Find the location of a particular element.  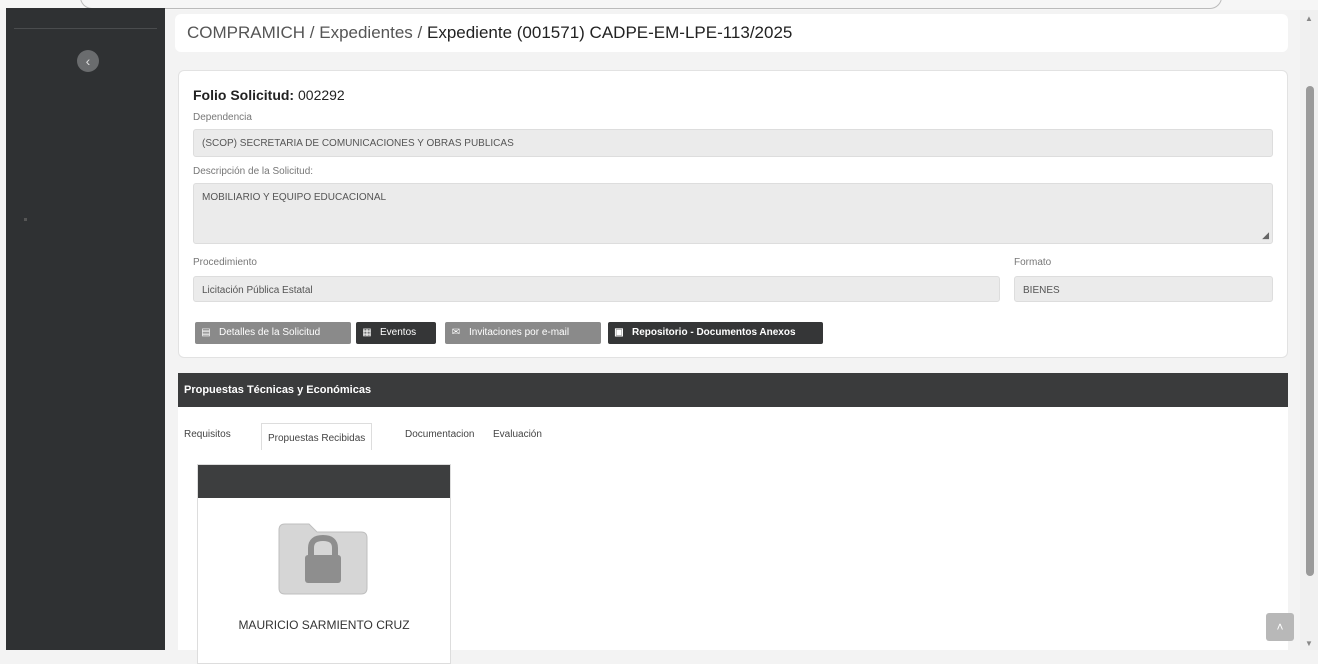

procedimiento-value: Licitación Pública Estatal is located at coordinates (257, 290).